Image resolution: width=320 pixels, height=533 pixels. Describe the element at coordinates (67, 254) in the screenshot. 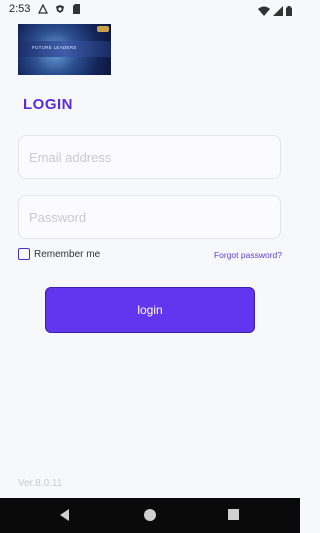

I see `remember-label: Remember me` at that location.